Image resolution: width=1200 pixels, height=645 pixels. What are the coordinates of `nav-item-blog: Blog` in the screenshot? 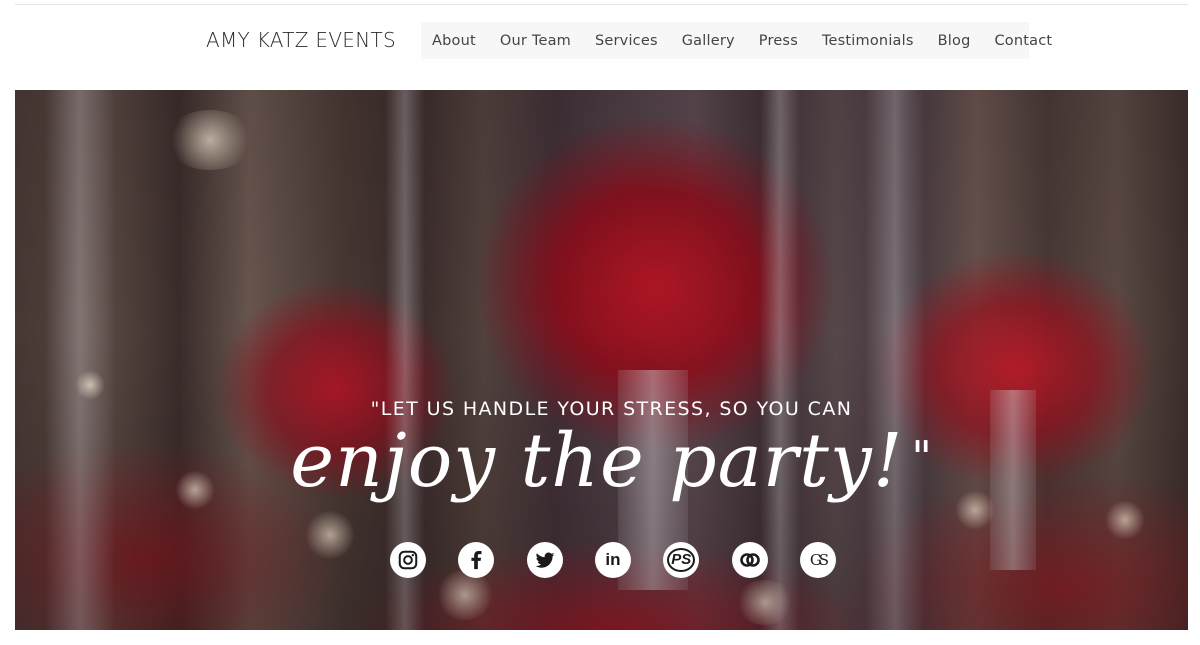 It's located at (954, 41).